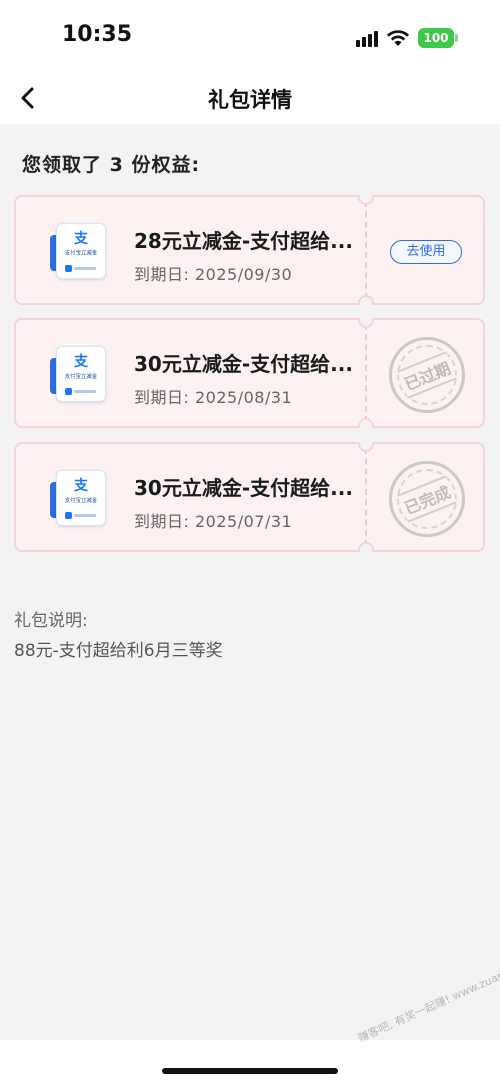 Image resolution: width=500 pixels, height=1084 pixels. What do you see at coordinates (367, 38) in the screenshot?
I see `signal-icon` at bounding box center [367, 38].